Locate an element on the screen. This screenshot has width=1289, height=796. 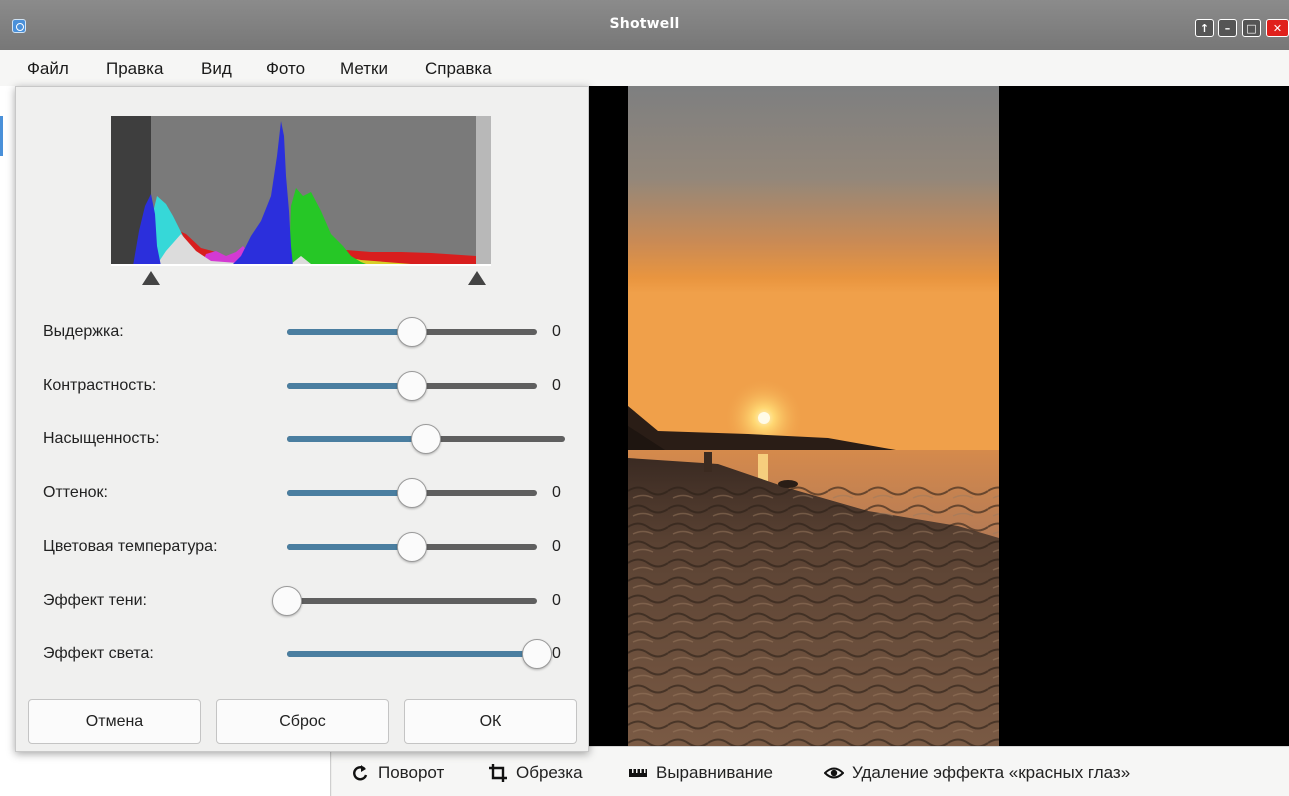
shadows-slider-knob is located at coordinates (287, 601).